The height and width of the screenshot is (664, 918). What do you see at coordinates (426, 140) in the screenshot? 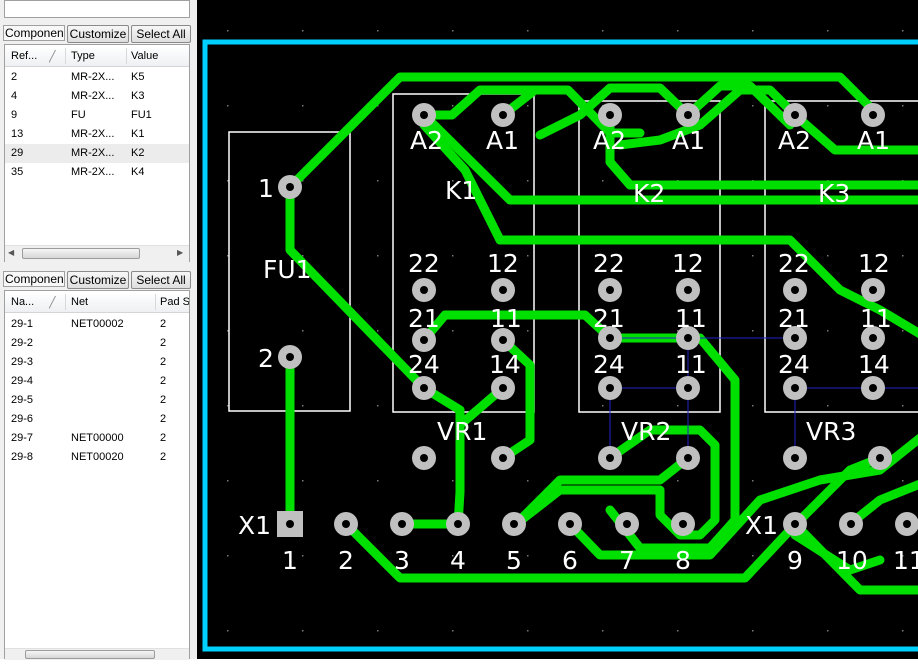
I see `k1-a2-label: A2` at bounding box center [426, 140].